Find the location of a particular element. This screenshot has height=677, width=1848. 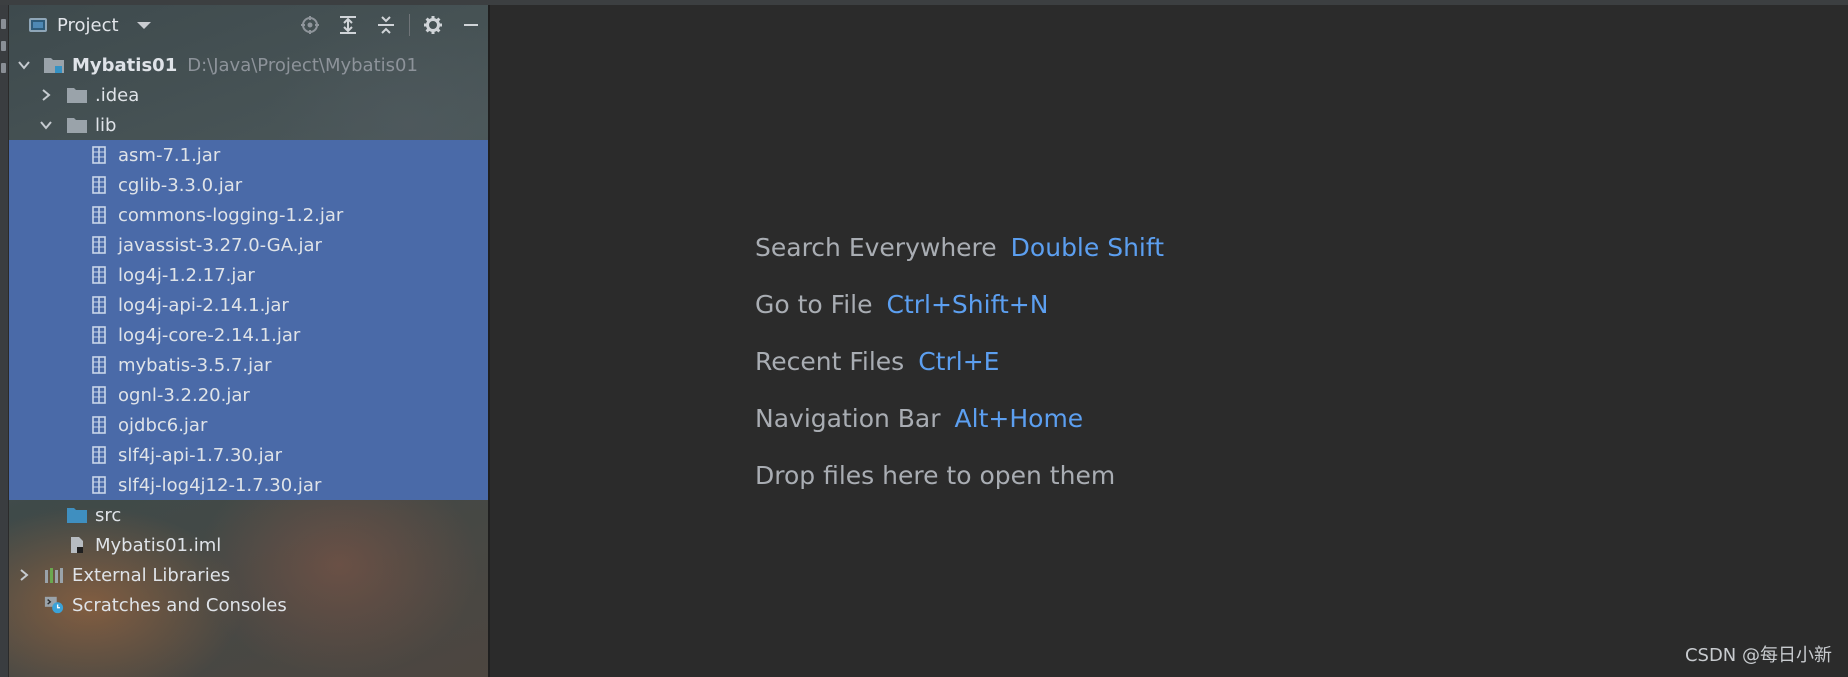

project-view-selector: Project is located at coordinates (90, 25).